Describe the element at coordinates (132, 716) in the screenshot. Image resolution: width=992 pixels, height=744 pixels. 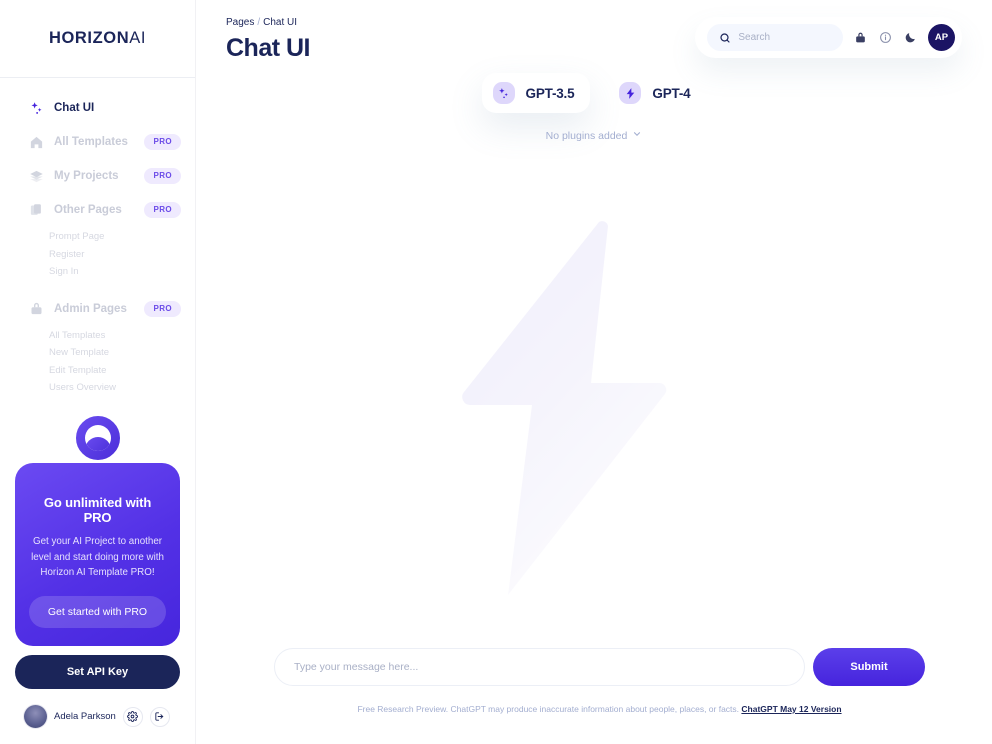
I see `gear-icon` at that location.